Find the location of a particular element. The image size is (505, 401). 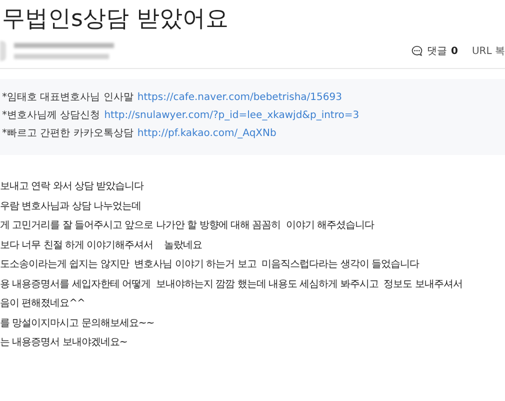

info-label: *임태호 대표변호사님 인사말 is located at coordinates (68, 97).